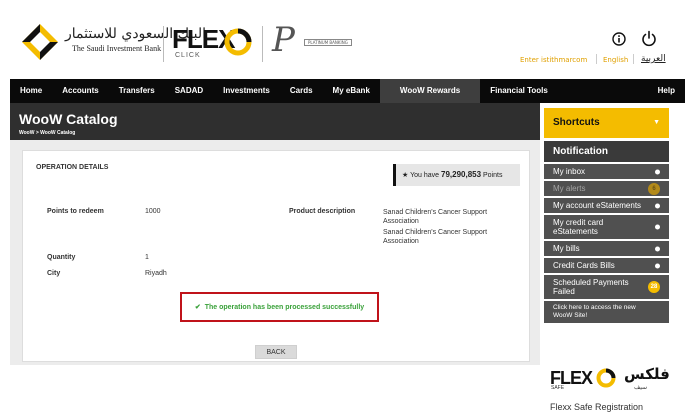 Image resolution: width=685 pixels, height=420 pixels. Describe the element at coordinates (594, 311) in the screenshot. I see `shortcut-label: Click here to access the new WooW Site!` at that location.